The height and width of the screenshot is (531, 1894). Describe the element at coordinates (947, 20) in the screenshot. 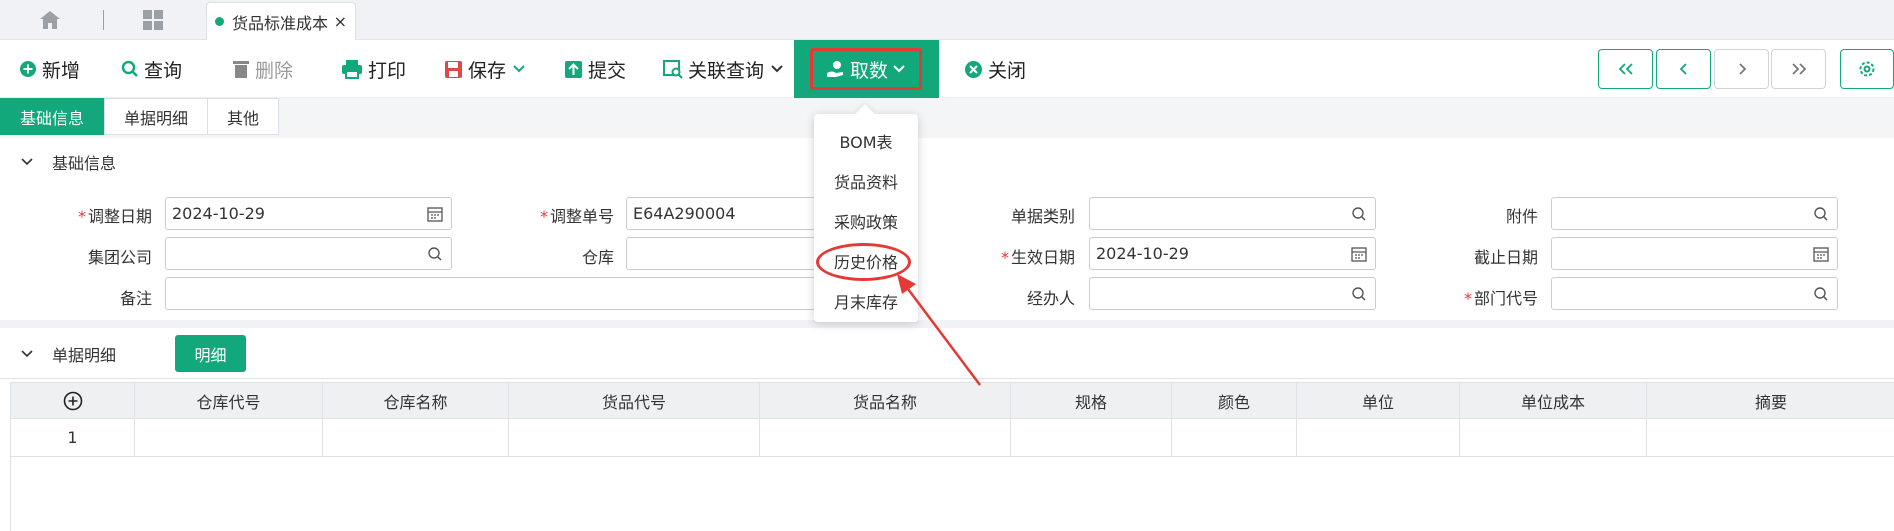

I see `top-tab-bar: 货品标准成本 ×` at that location.